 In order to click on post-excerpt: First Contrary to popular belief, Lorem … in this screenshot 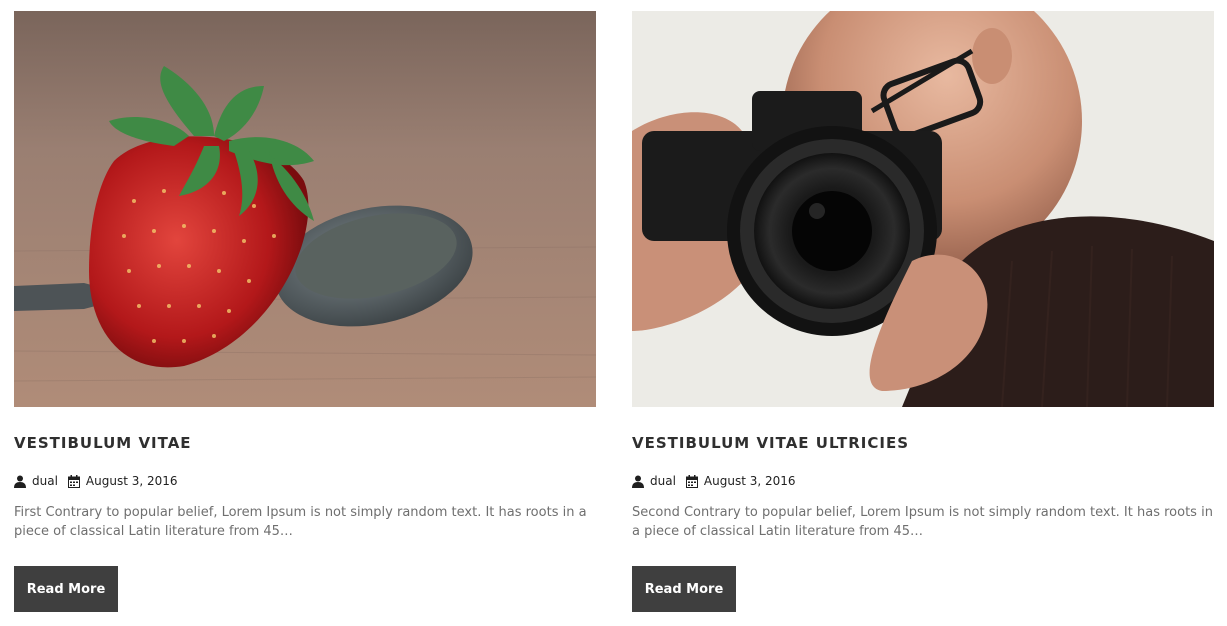, I will do `click(300, 522)`.